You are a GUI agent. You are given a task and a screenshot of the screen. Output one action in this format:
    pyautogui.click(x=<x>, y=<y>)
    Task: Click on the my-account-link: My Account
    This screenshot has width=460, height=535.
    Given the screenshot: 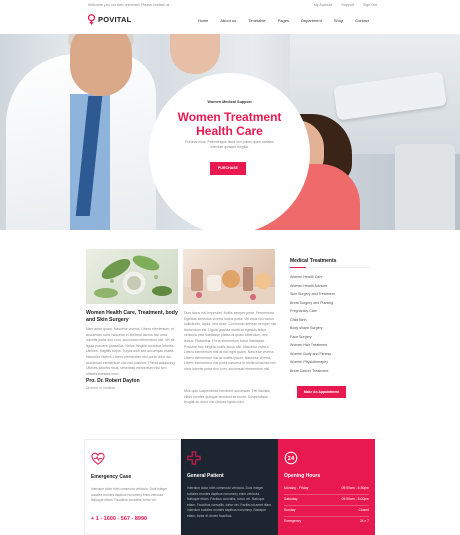 What is the action you would take?
    pyautogui.click(x=323, y=5)
    